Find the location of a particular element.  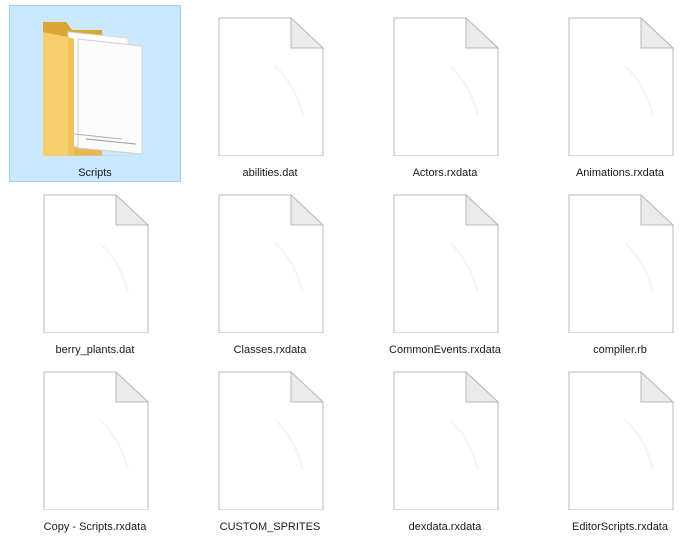

item-label: CommonEvents.rxdata is located at coordinates (445, 350).